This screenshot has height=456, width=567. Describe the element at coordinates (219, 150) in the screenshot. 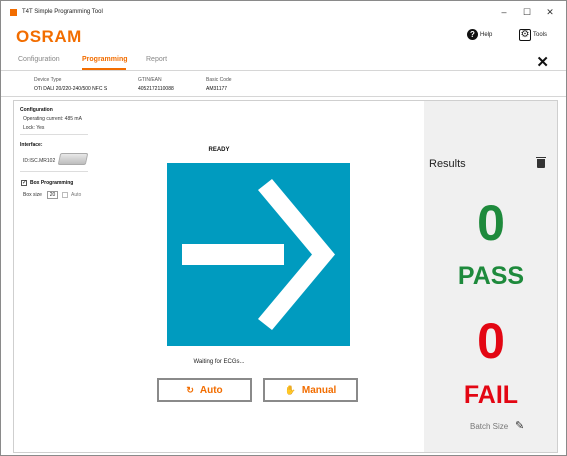

I see `status-ready: READY` at that location.